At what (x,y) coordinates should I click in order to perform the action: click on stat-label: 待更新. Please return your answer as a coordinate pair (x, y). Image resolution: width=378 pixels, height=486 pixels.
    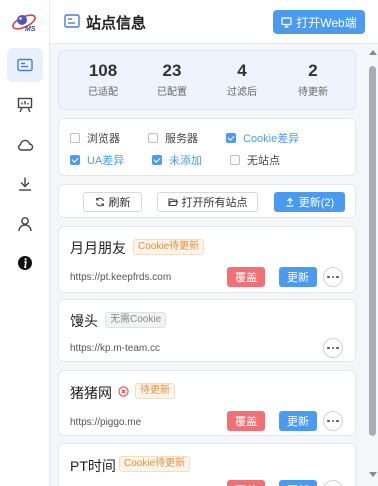
    Looking at the image, I should click on (313, 92).